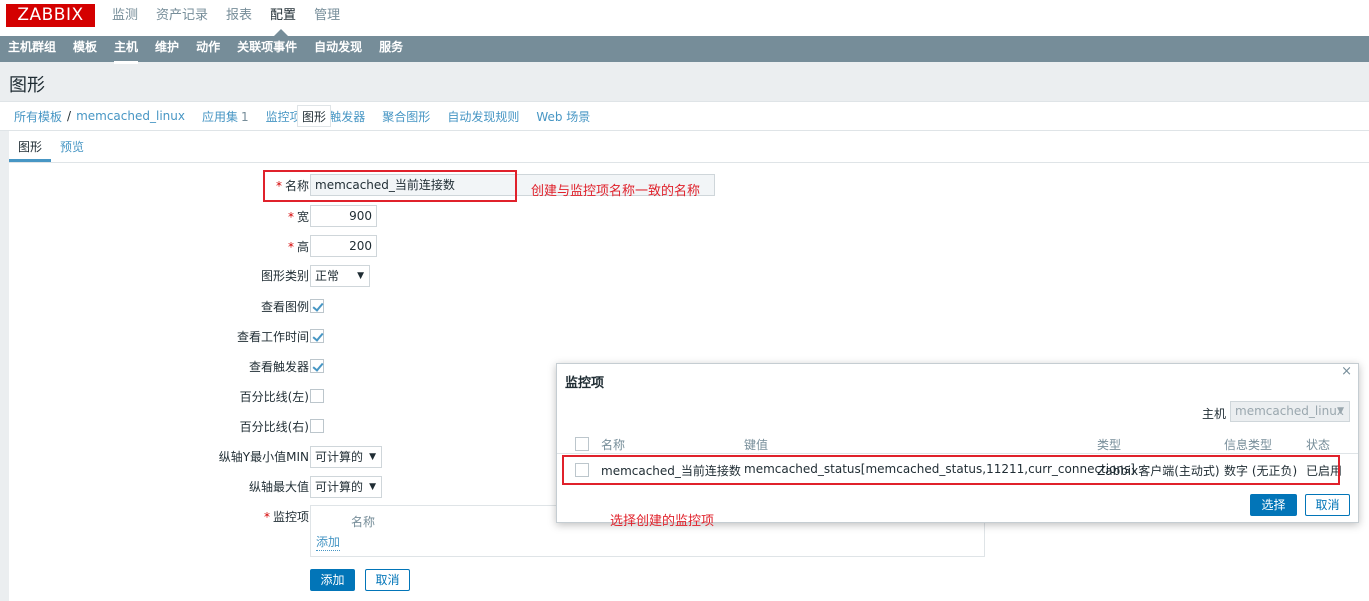 The width and height of the screenshot is (1369, 601). I want to click on percent-right-label: 百分比线(右), so click(274, 427).